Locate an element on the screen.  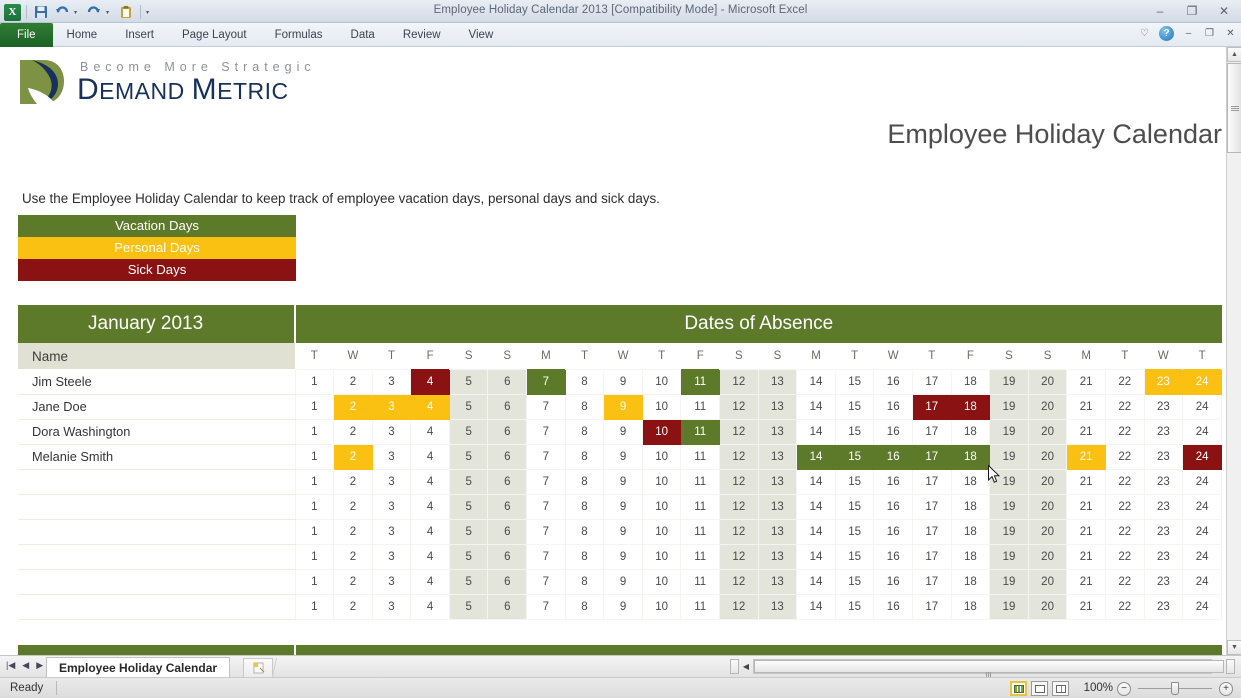
day-cell-january-17: 17 is located at coordinates (932, 581).